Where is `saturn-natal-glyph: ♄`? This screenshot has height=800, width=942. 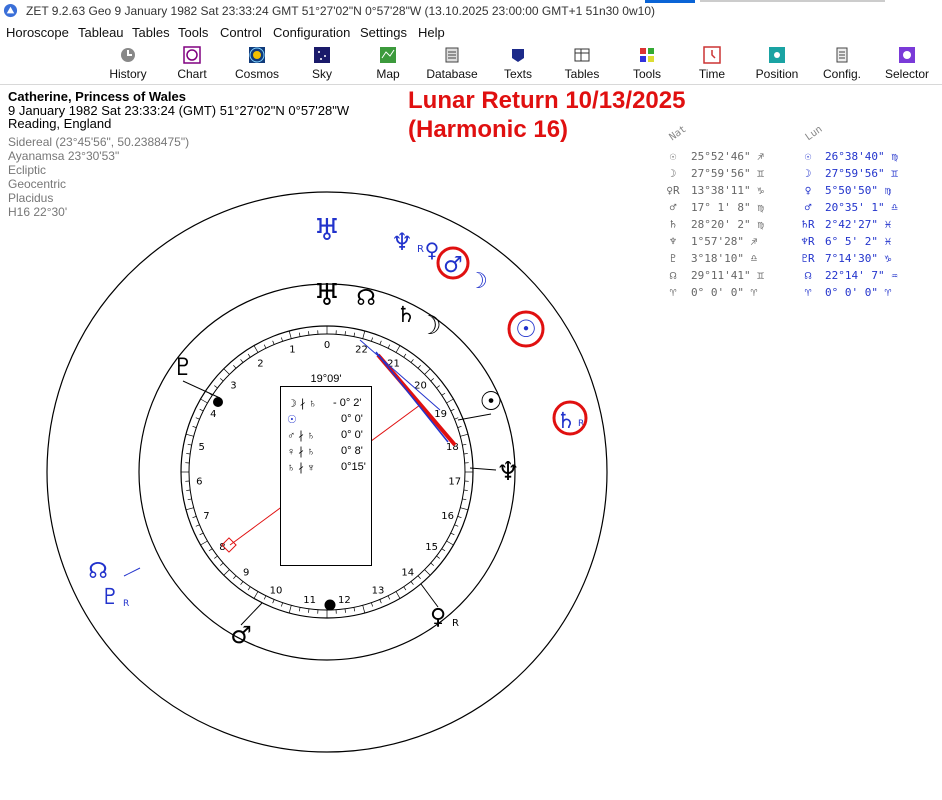
saturn-natal-glyph: ♄ is located at coordinates (406, 315).